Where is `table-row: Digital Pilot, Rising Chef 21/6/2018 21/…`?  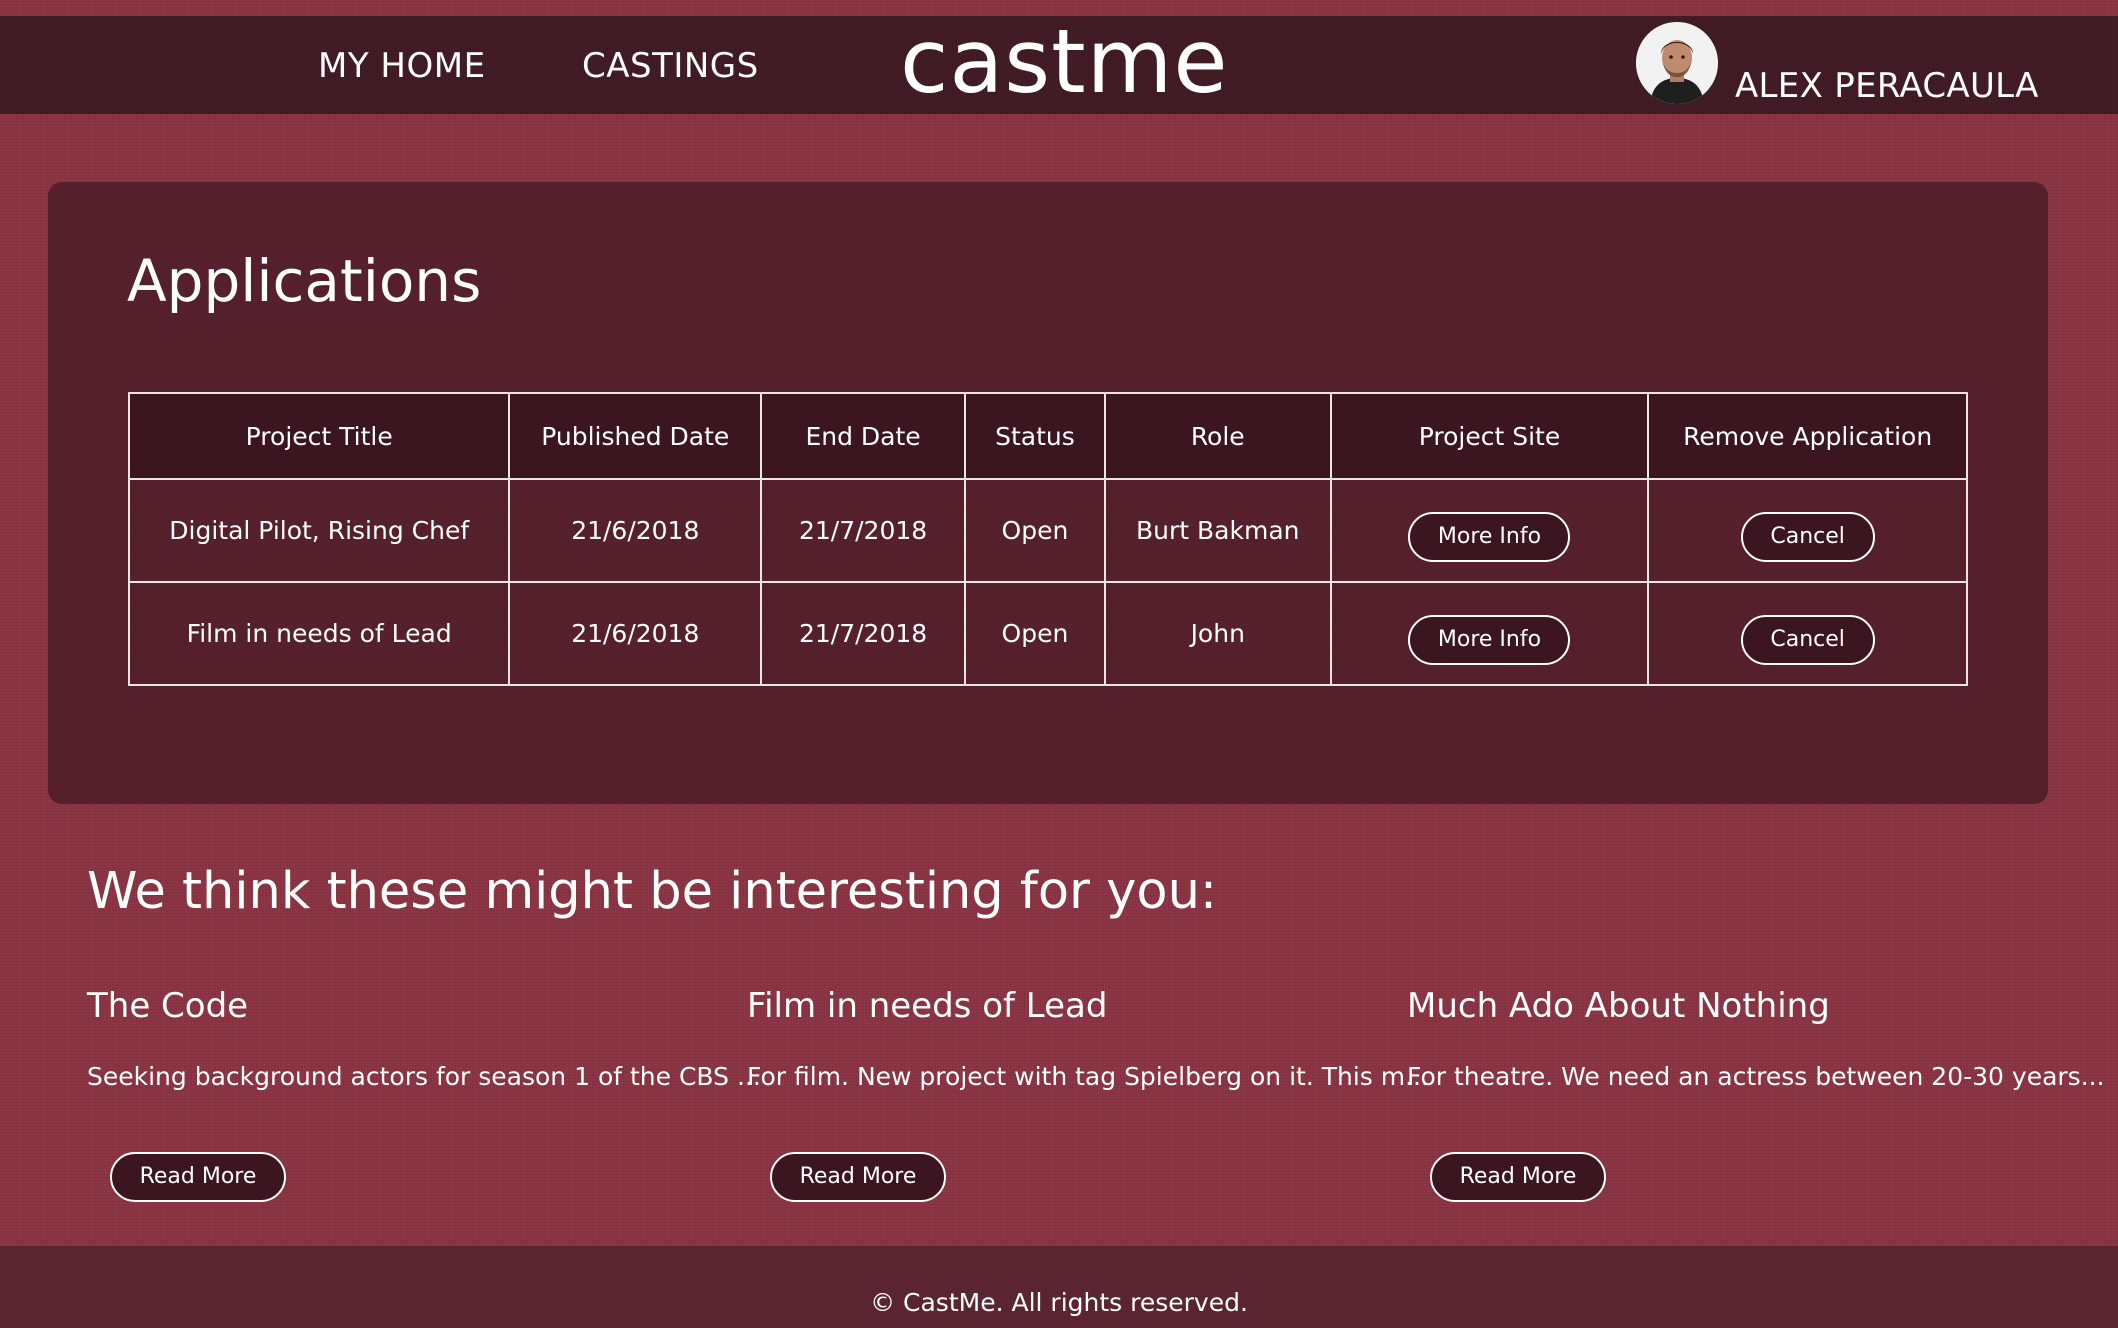 table-row: Digital Pilot, Rising Chef 21/6/2018 21/… is located at coordinates (1047, 530).